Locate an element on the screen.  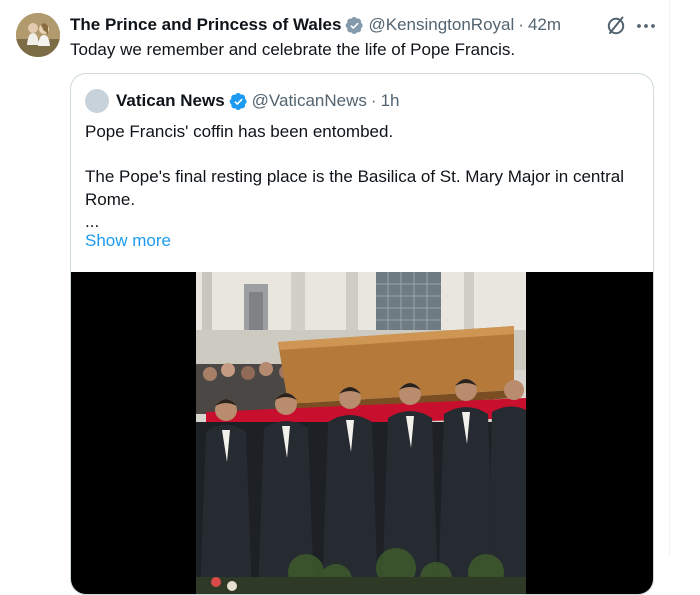
quote-avatar is located at coordinates (97, 101).